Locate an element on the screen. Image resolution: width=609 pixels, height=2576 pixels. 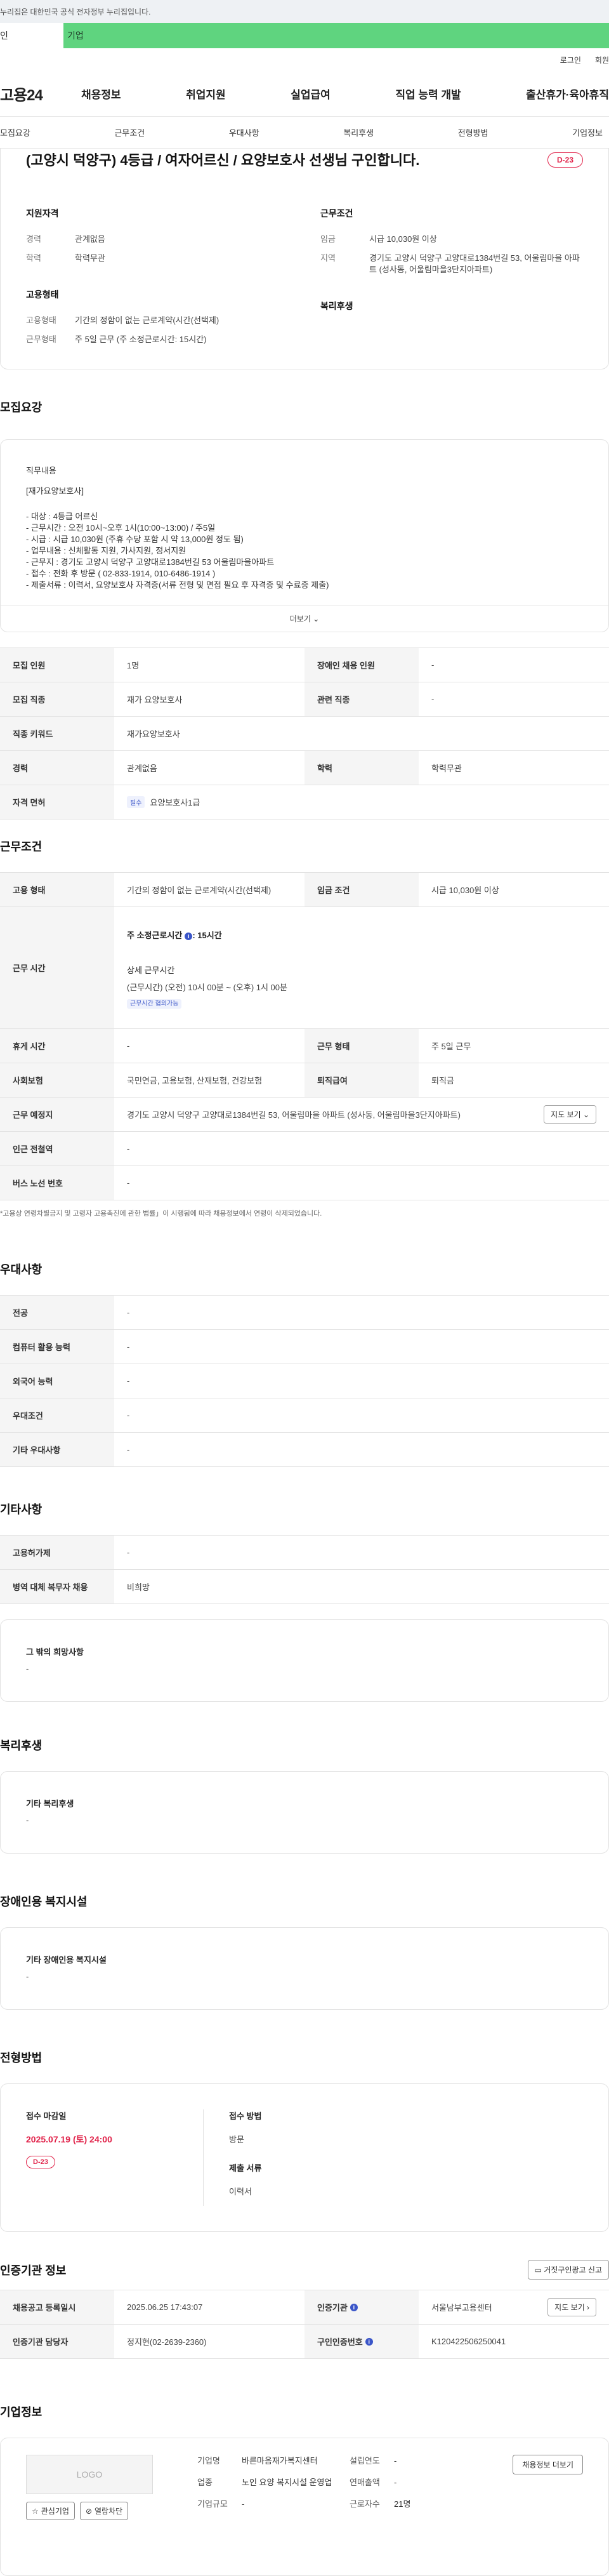
pref-table: 전공 - 컴퓨터 활용 능력 - 외국어 능력 - 우대조건 - 기타 우대사항 - is located at coordinates (304, 1381).